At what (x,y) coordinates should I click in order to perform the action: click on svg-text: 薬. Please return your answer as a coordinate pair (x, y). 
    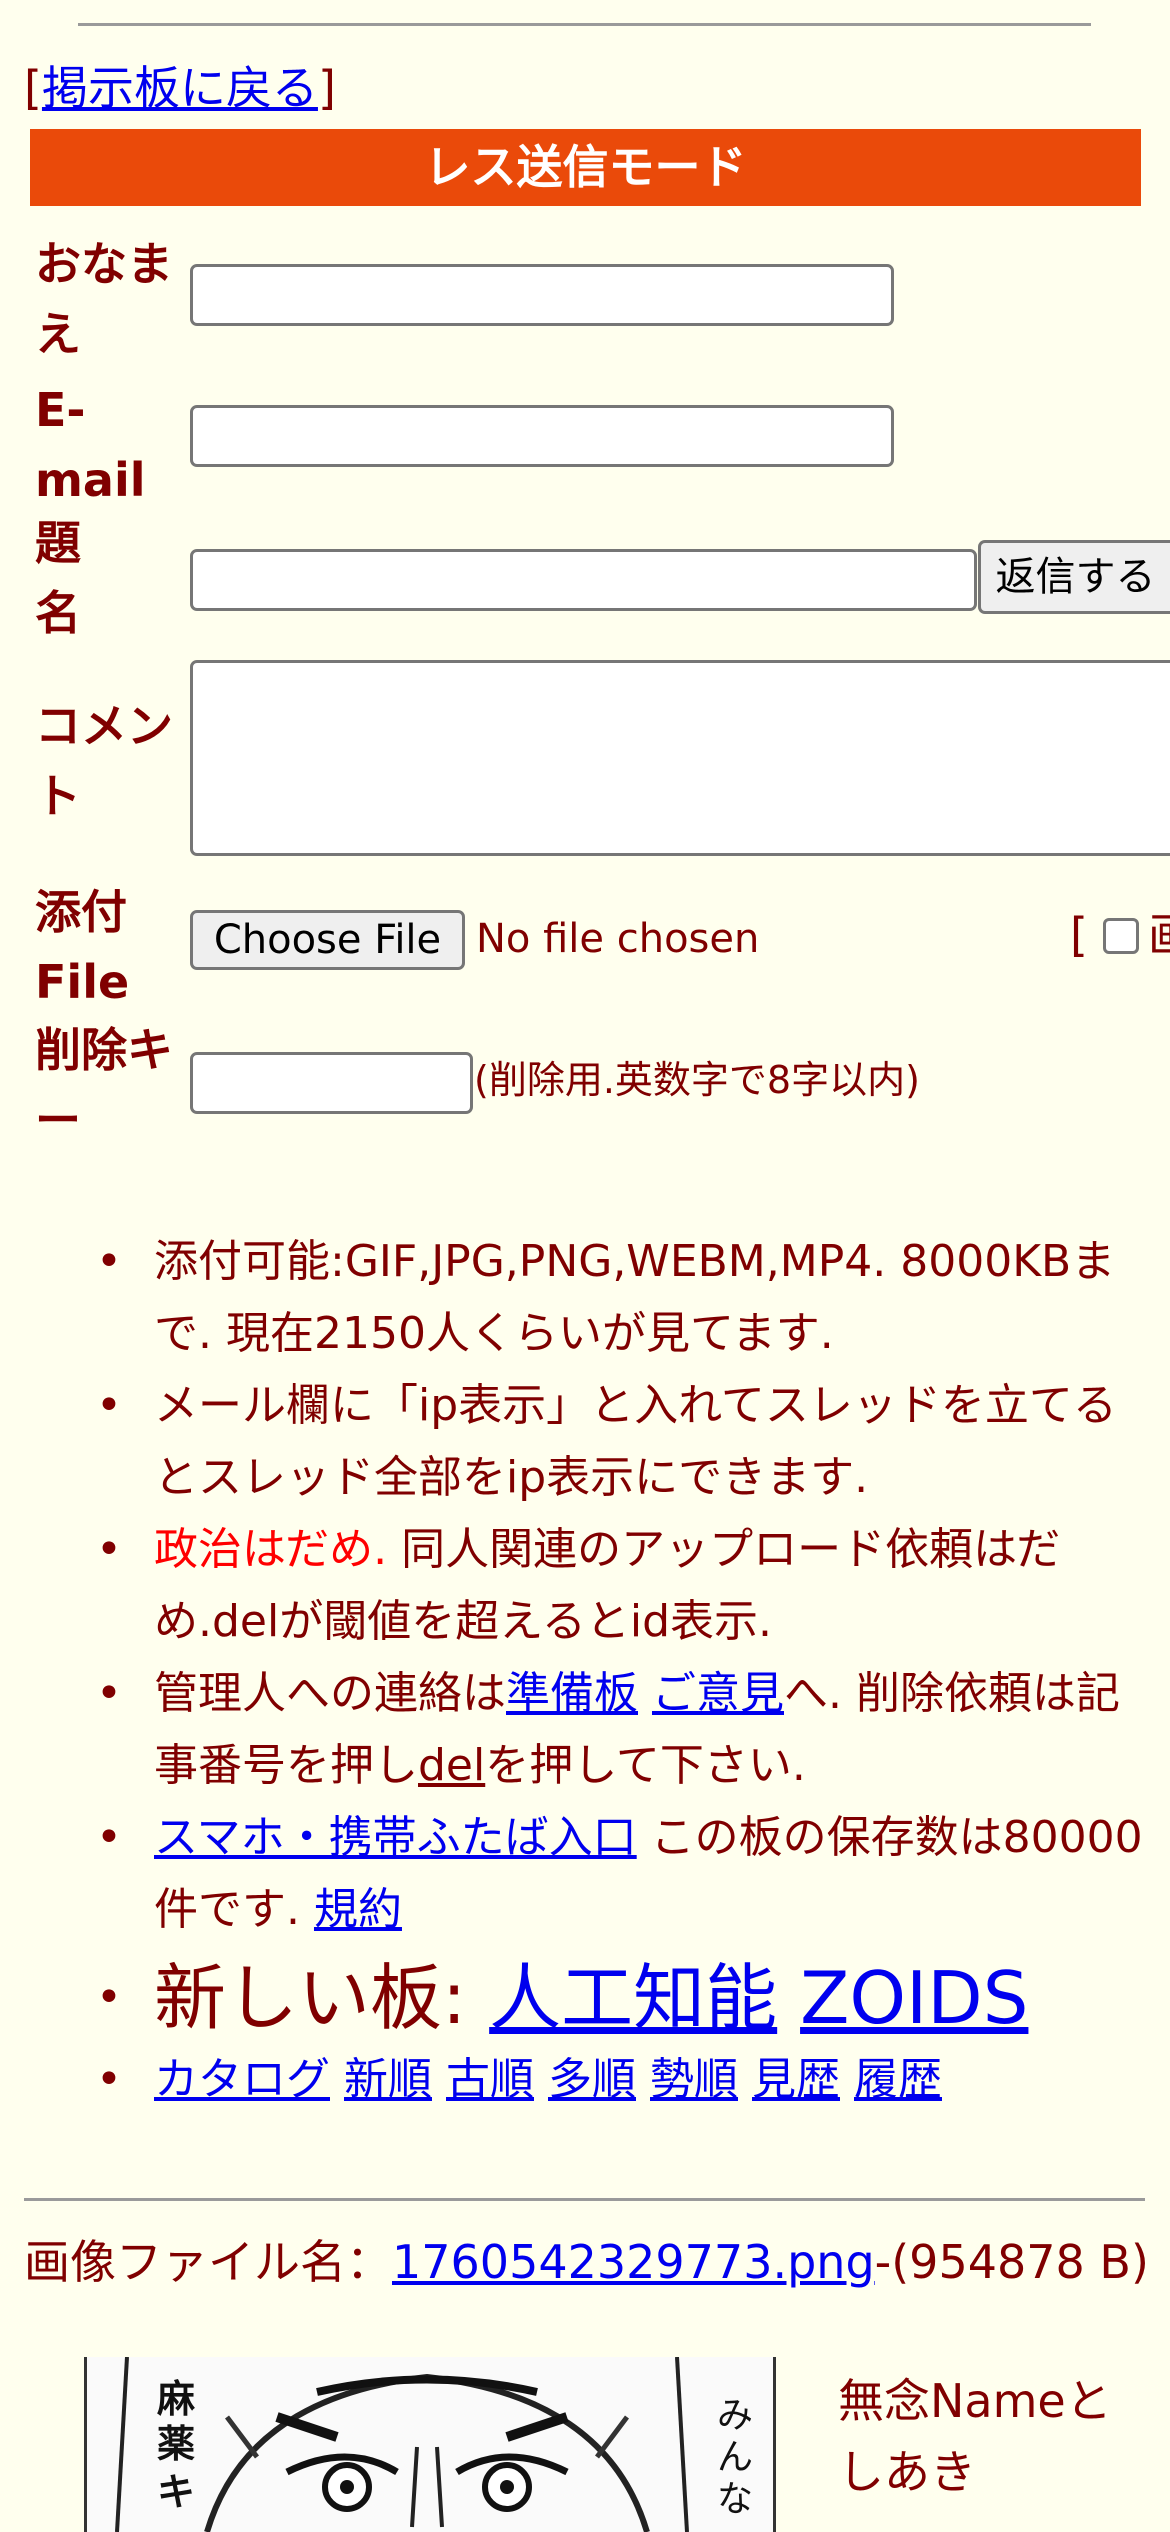
    Looking at the image, I should click on (176, 2444).